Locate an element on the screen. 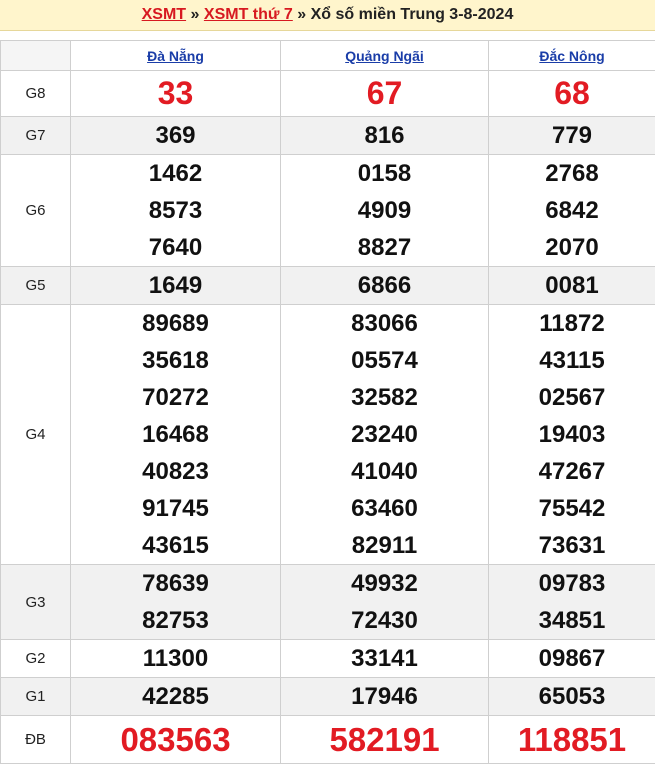 This screenshot has width=655, height=767. result-number: 1462 is located at coordinates (175, 173).